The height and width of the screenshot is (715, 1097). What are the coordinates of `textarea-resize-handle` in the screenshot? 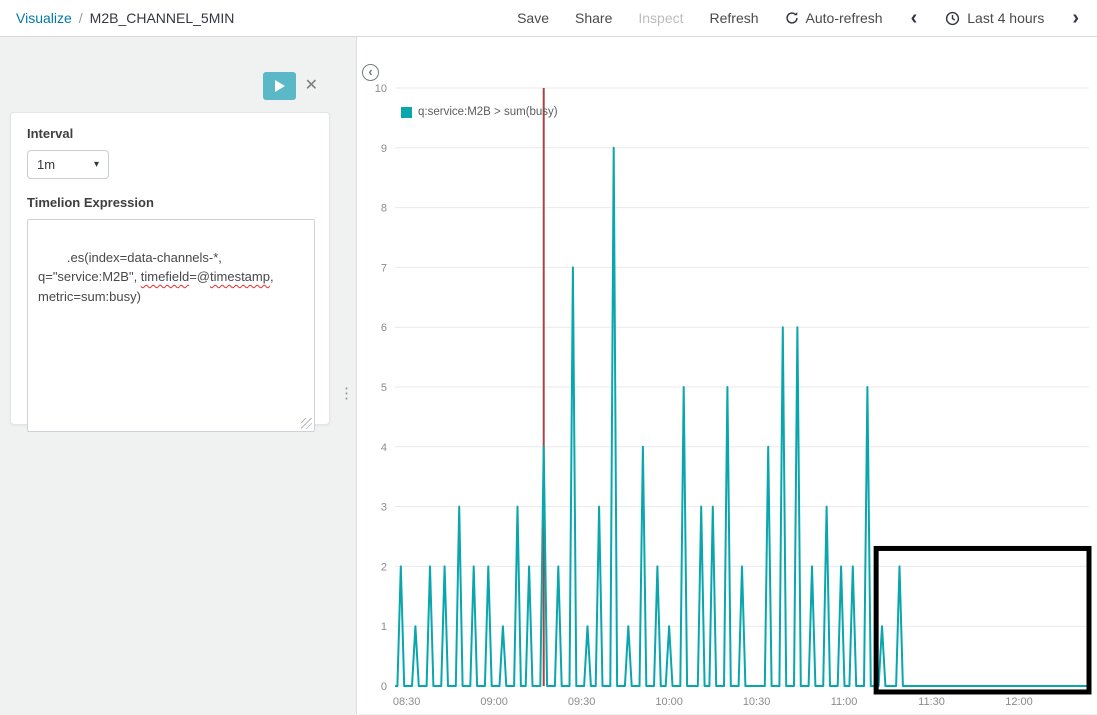 It's located at (306, 423).